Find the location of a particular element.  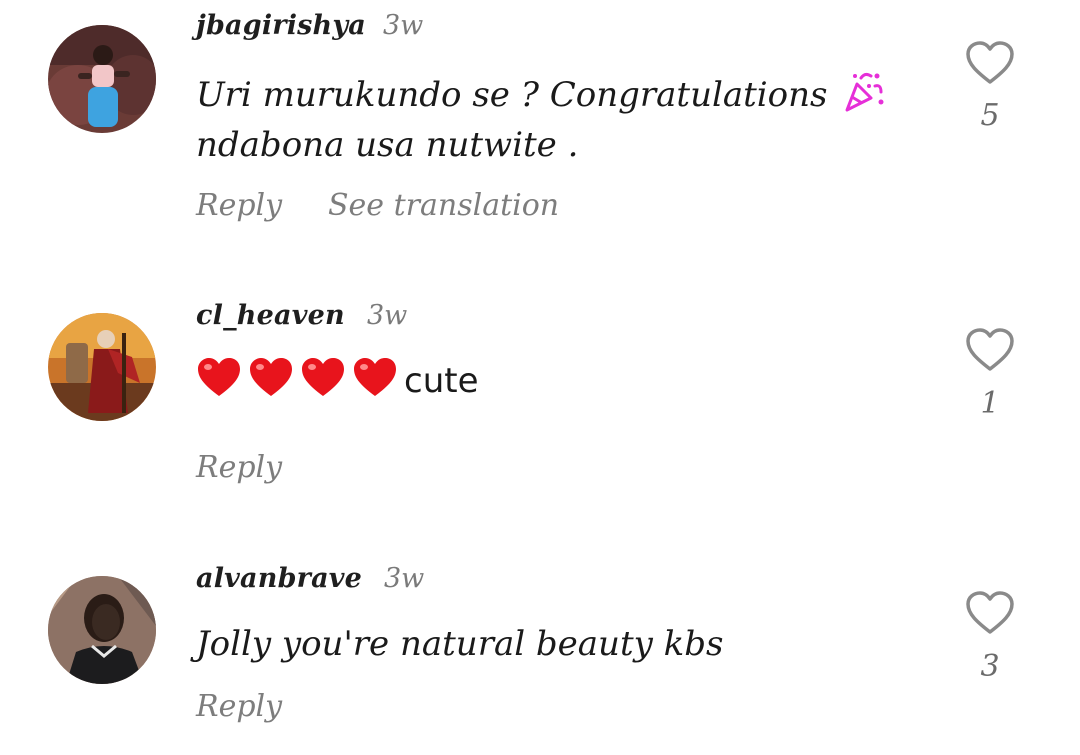

comment-text-content: cute is located at coordinates (441, 381).